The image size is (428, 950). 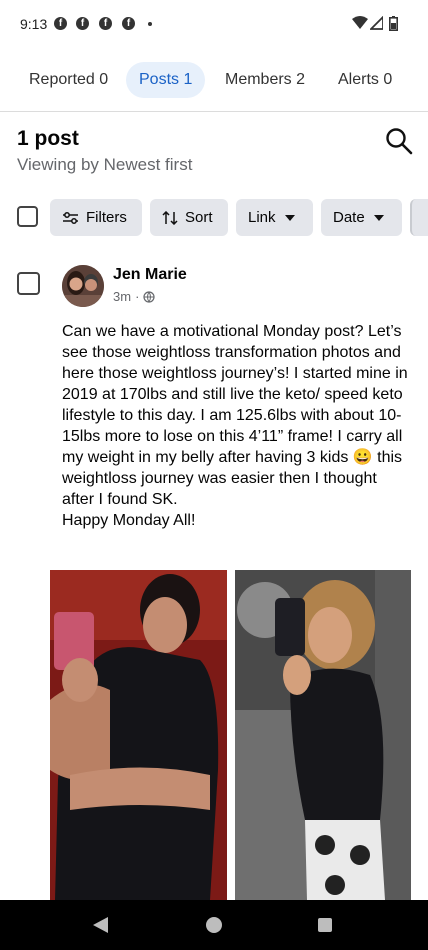 I want to click on sliders-icon, so click(x=70, y=217).